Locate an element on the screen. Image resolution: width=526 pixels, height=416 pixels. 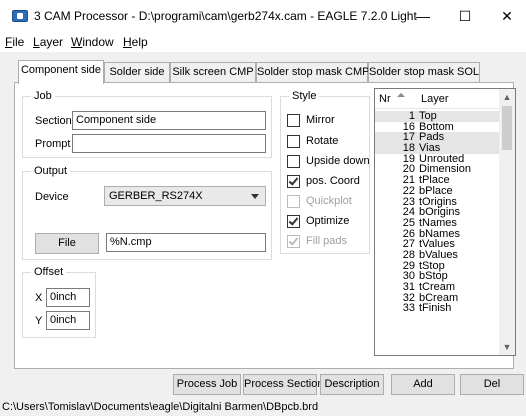
eagle-app-icon is located at coordinates (20, 16).